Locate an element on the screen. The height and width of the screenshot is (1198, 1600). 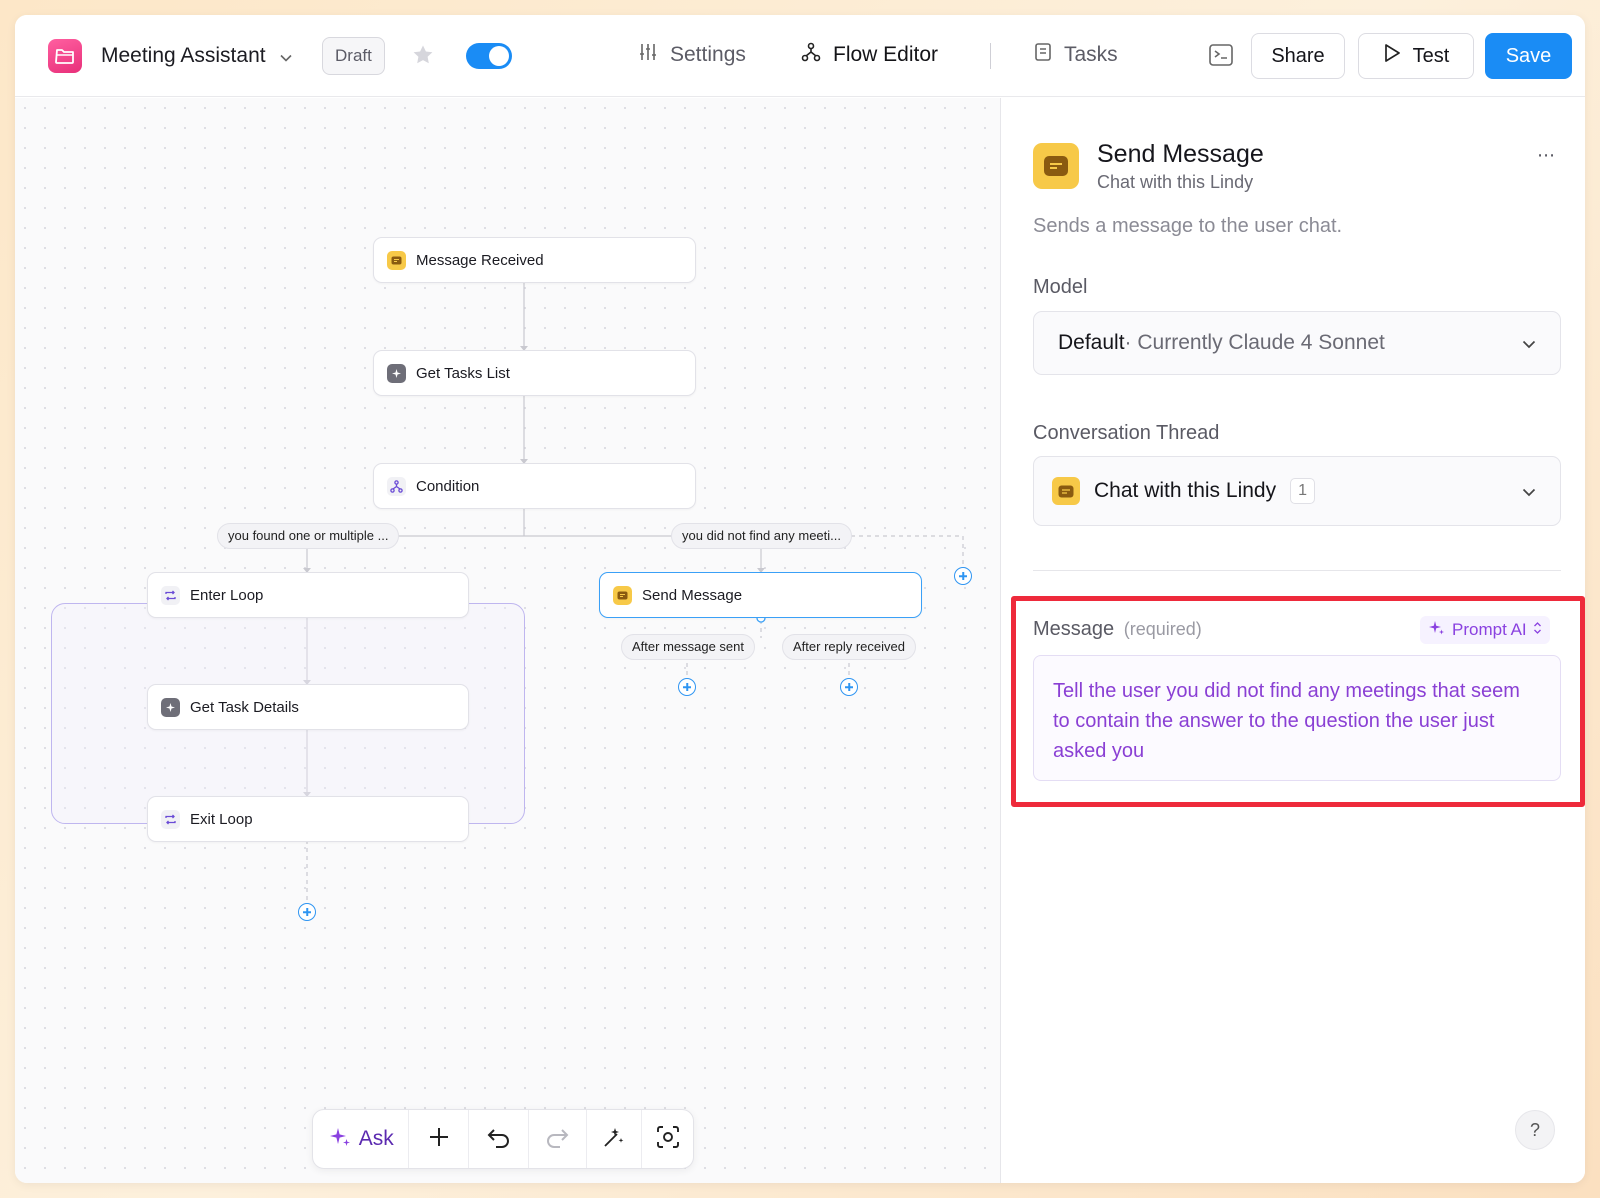
node-message-received: Message Received is located at coordinates (534, 260).